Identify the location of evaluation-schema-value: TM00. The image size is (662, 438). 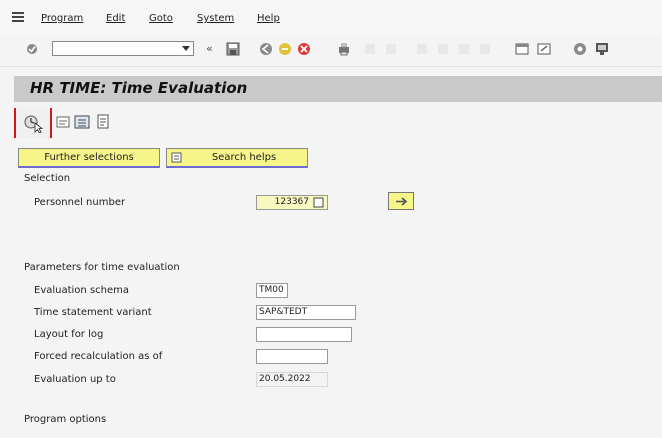
(271, 290).